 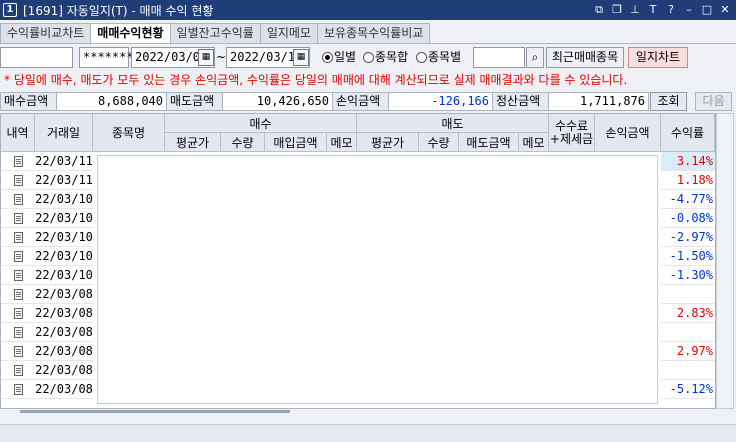 I want to click on rate-cell: 1.18%, so click(x=688, y=180).